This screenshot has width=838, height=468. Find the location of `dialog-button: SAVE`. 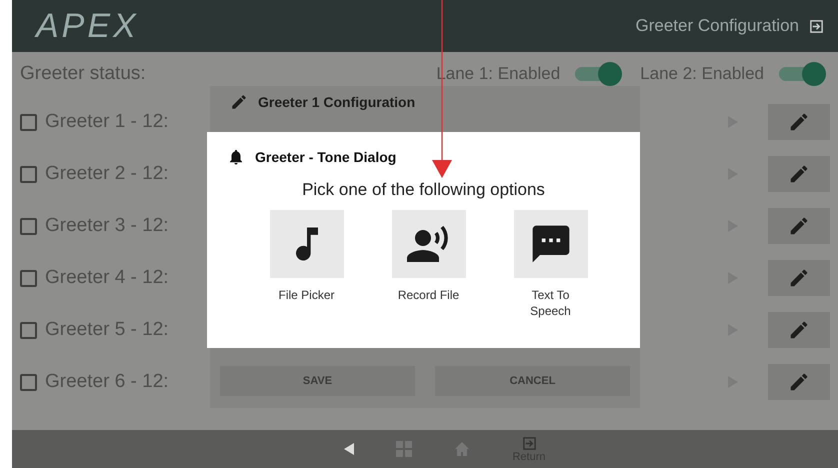

dialog-button: SAVE is located at coordinates (317, 381).